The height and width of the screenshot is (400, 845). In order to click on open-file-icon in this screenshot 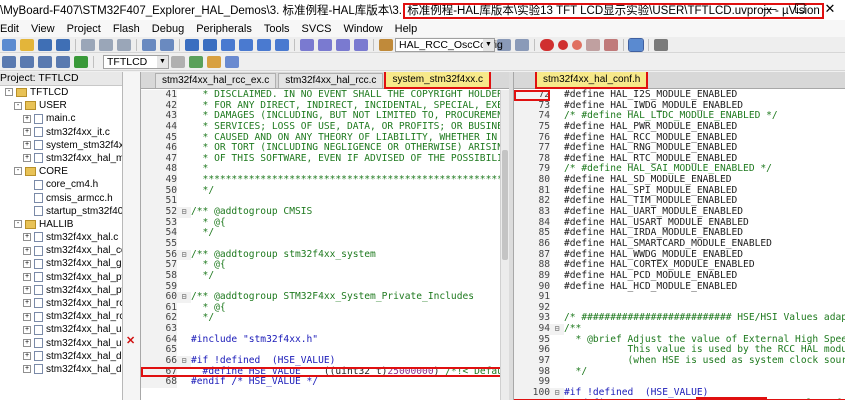, I will do `click(27, 44)`.